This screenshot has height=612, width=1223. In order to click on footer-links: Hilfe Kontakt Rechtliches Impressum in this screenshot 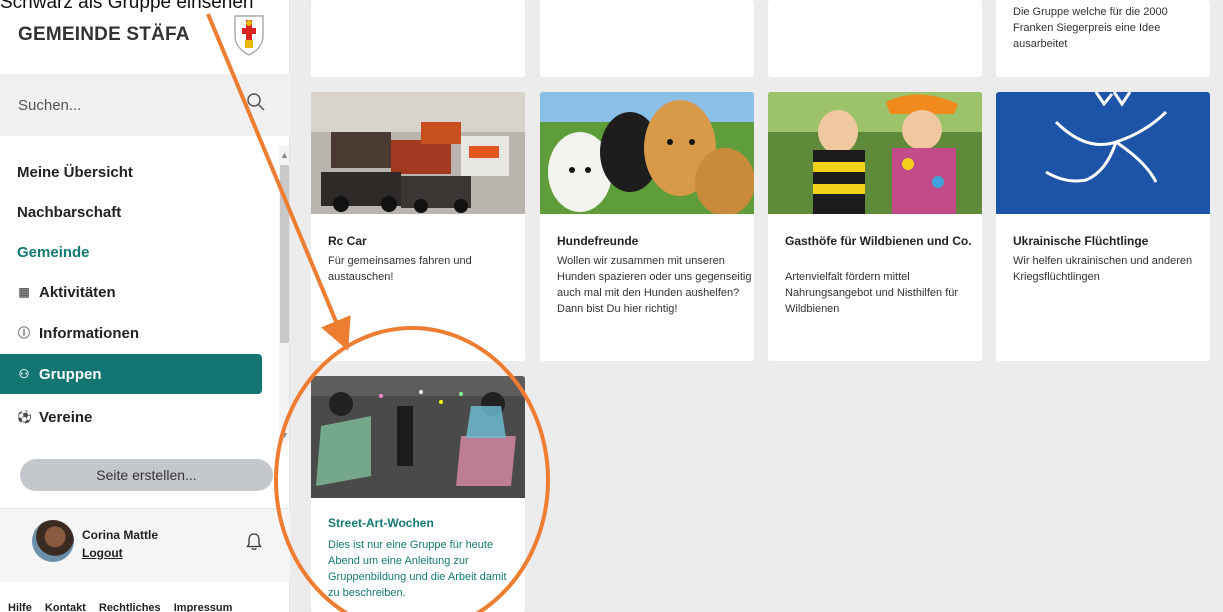, I will do `click(125, 607)`.